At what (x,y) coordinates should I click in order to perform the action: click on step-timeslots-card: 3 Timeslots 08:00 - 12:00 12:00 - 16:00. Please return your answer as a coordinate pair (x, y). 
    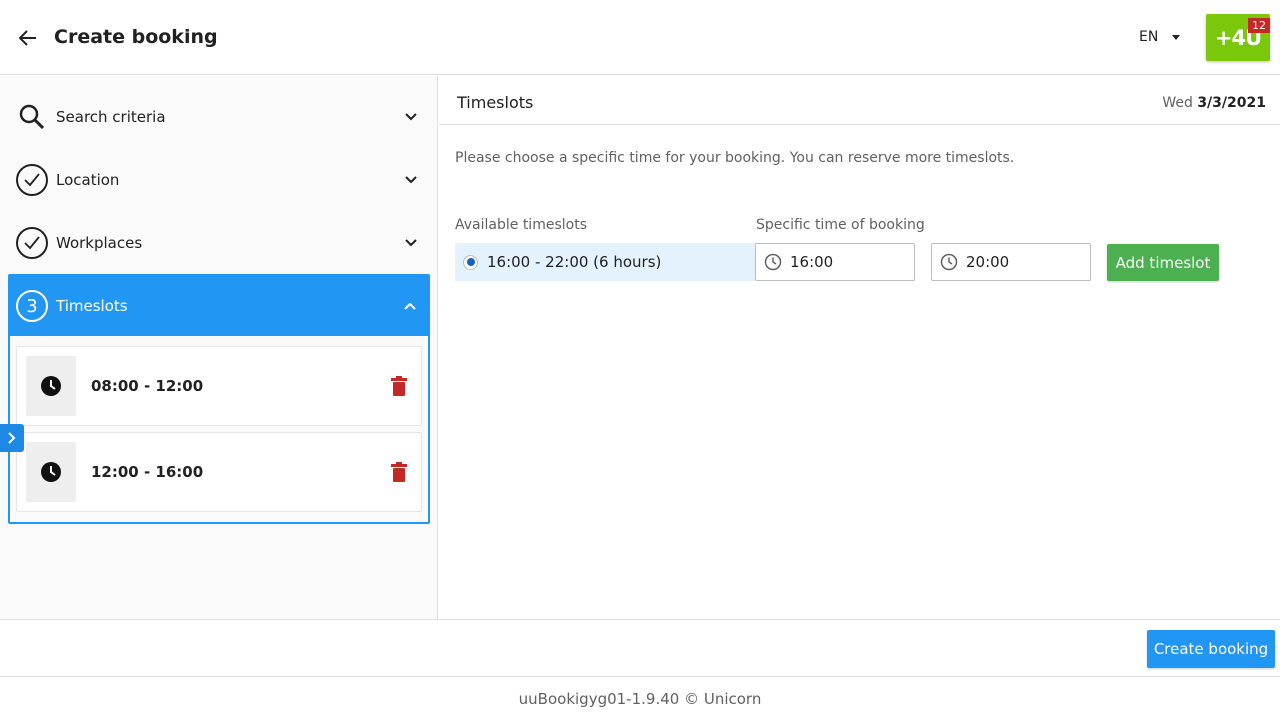
    Looking at the image, I should click on (219, 399).